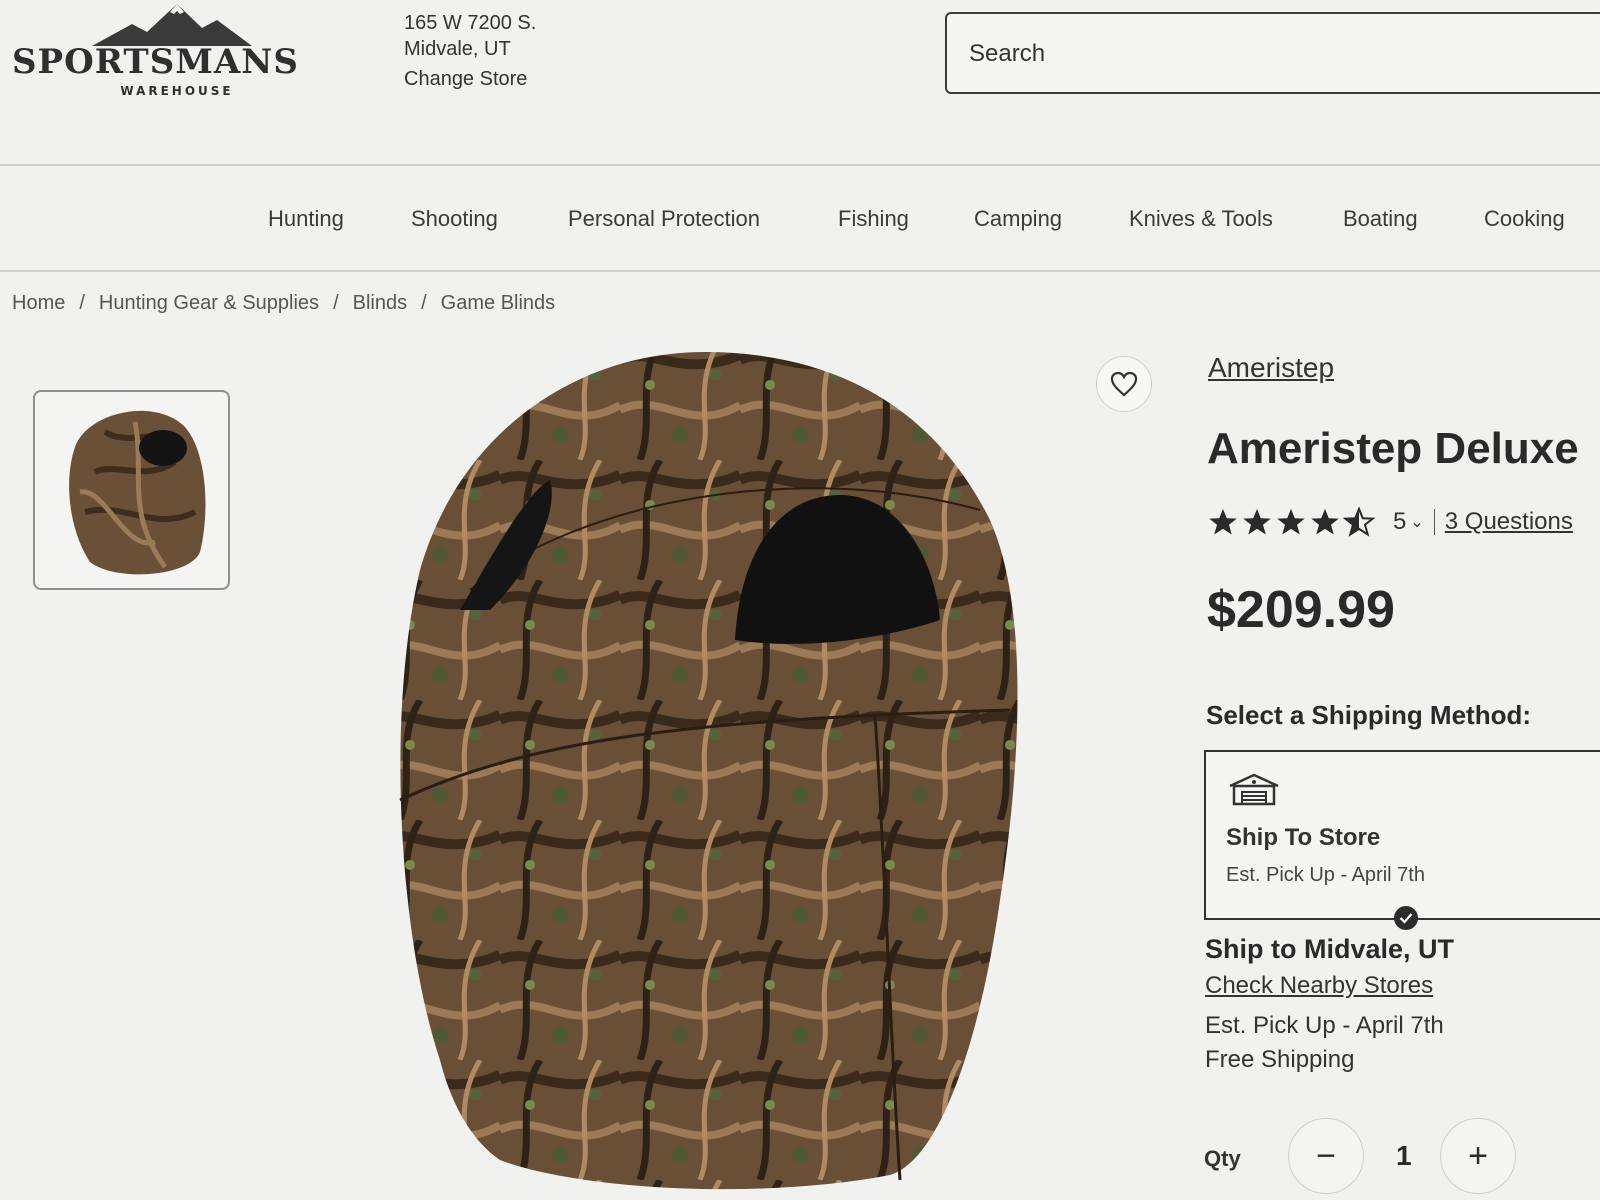 The image size is (1600, 1200). What do you see at coordinates (1201, 219) in the screenshot?
I see `nav-item-knives-tools: Knives & Tools` at bounding box center [1201, 219].